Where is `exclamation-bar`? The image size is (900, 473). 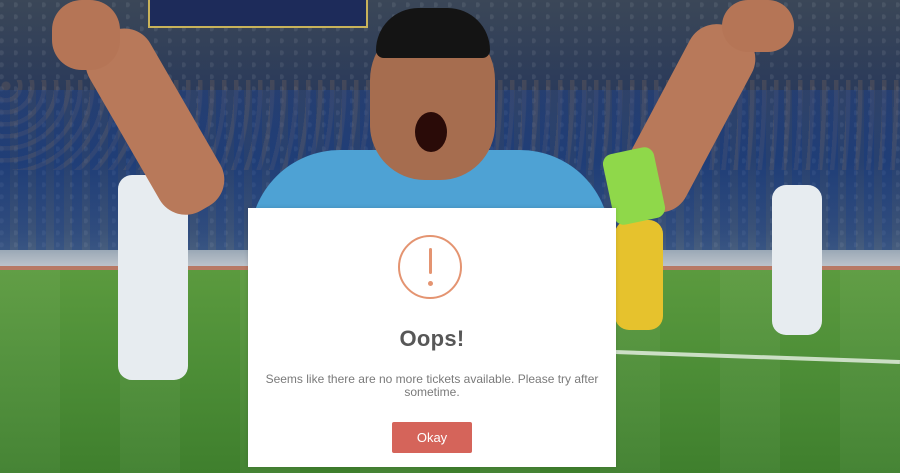
exclamation-bar is located at coordinates (430, 261).